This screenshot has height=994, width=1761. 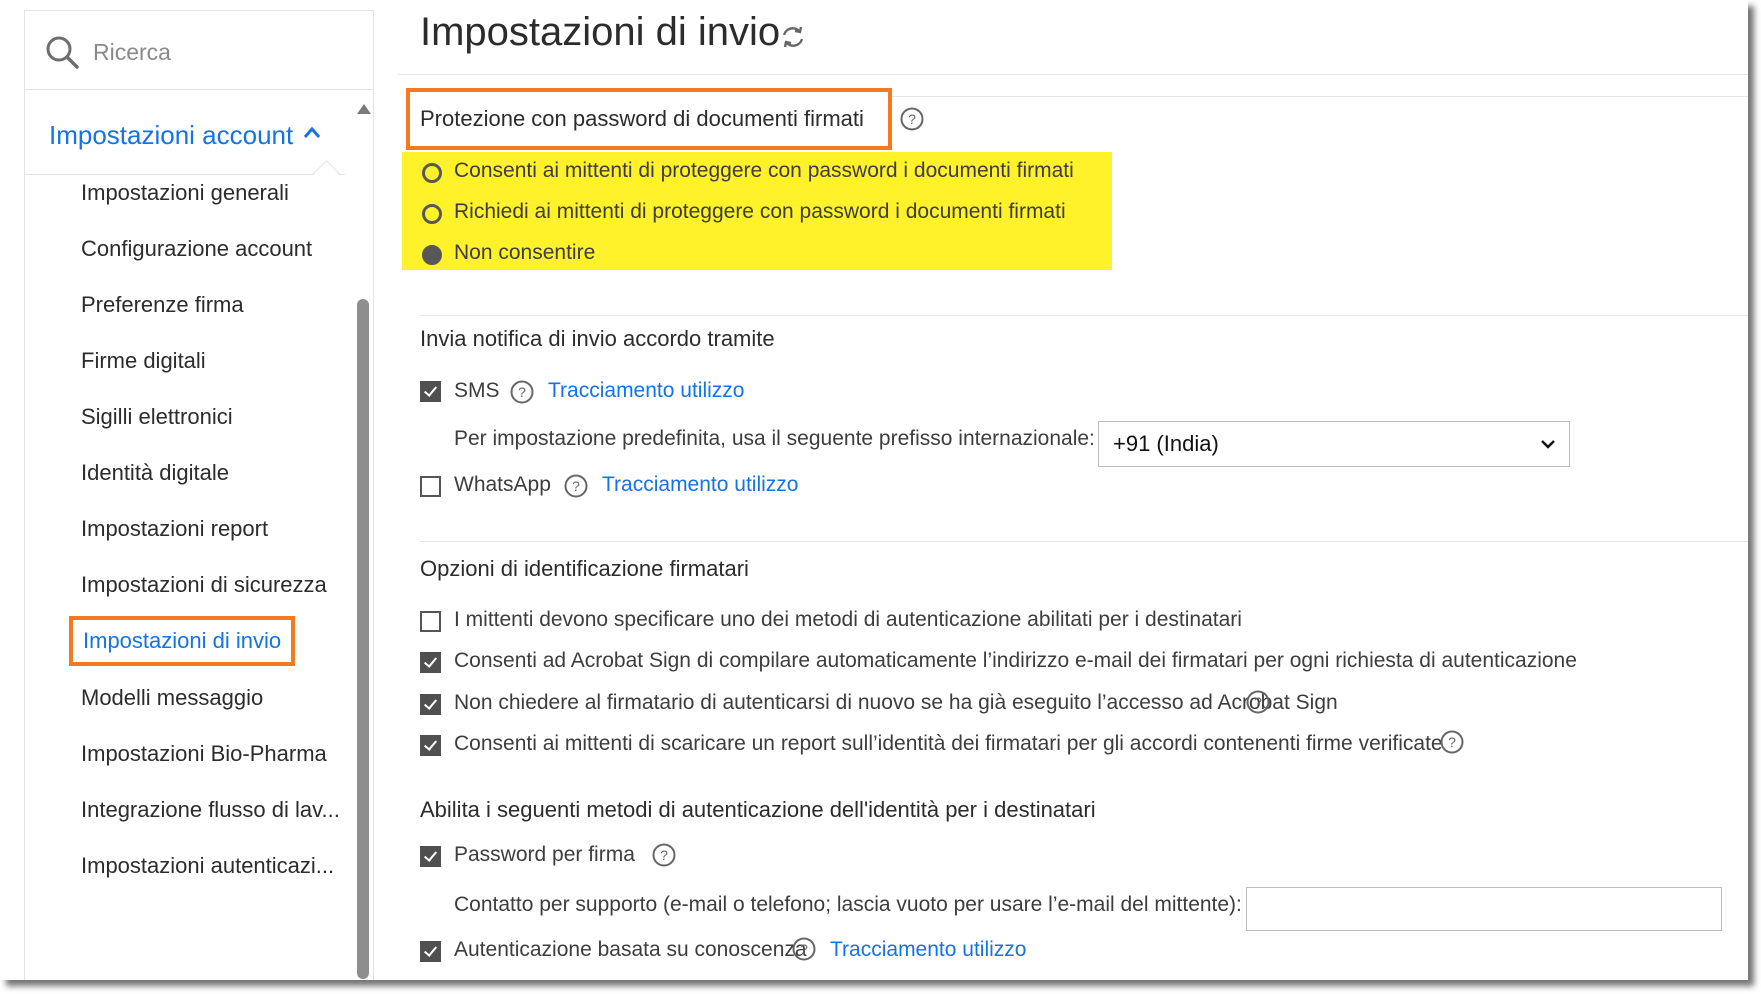 What do you see at coordinates (525, 252) in the screenshot?
I see `radio-label-do-not-allow: Non consentire` at bounding box center [525, 252].